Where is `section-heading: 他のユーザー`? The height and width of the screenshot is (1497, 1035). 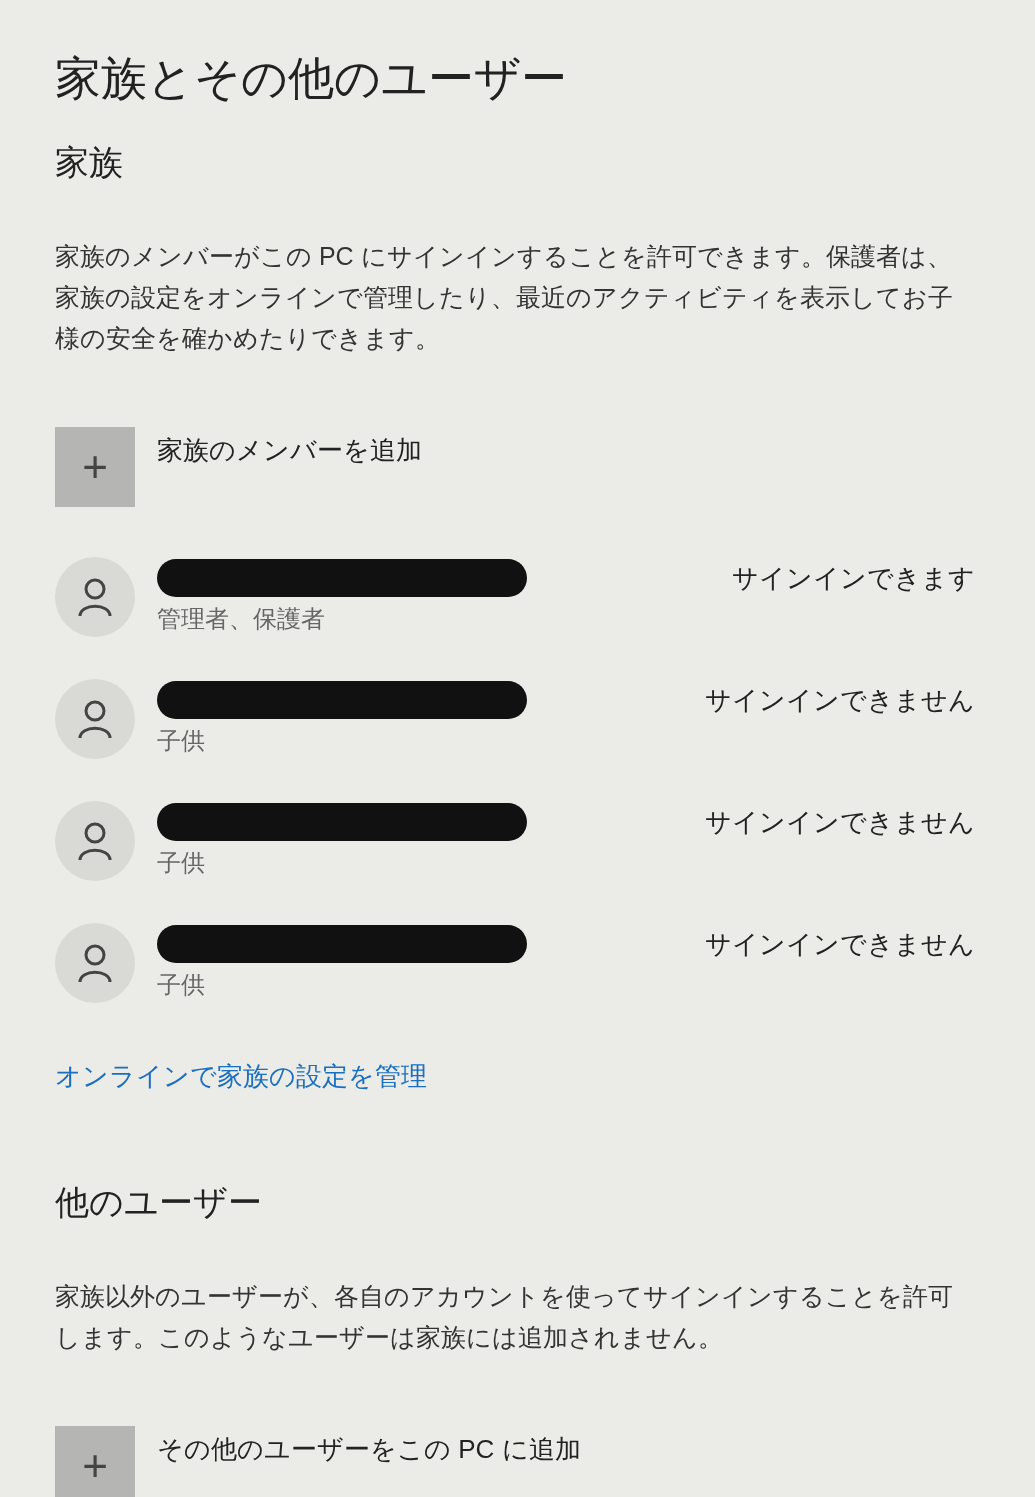
section-heading: 他のユーザー is located at coordinates (159, 1202).